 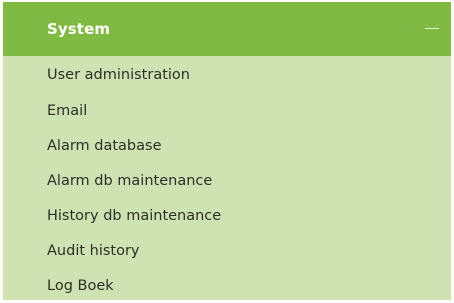 What do you see at coordinates (432, 29) in the screenshot?
I see `minus-icon` at bounding box center [432, 29].